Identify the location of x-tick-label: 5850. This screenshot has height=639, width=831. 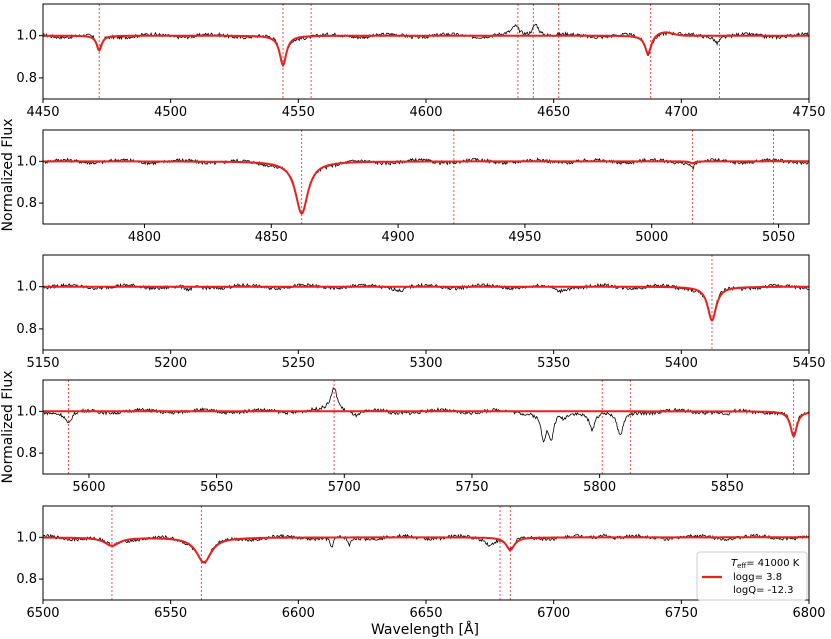
(727, 487).